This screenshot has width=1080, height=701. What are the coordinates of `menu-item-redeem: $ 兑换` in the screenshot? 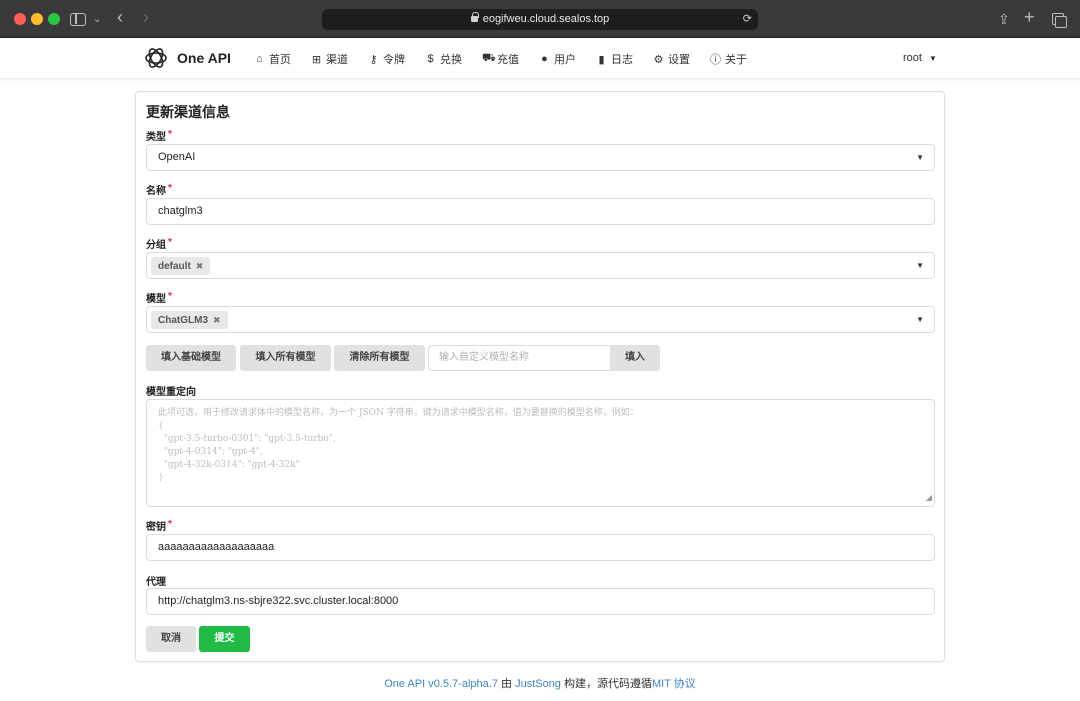 It's located at (443, 59).